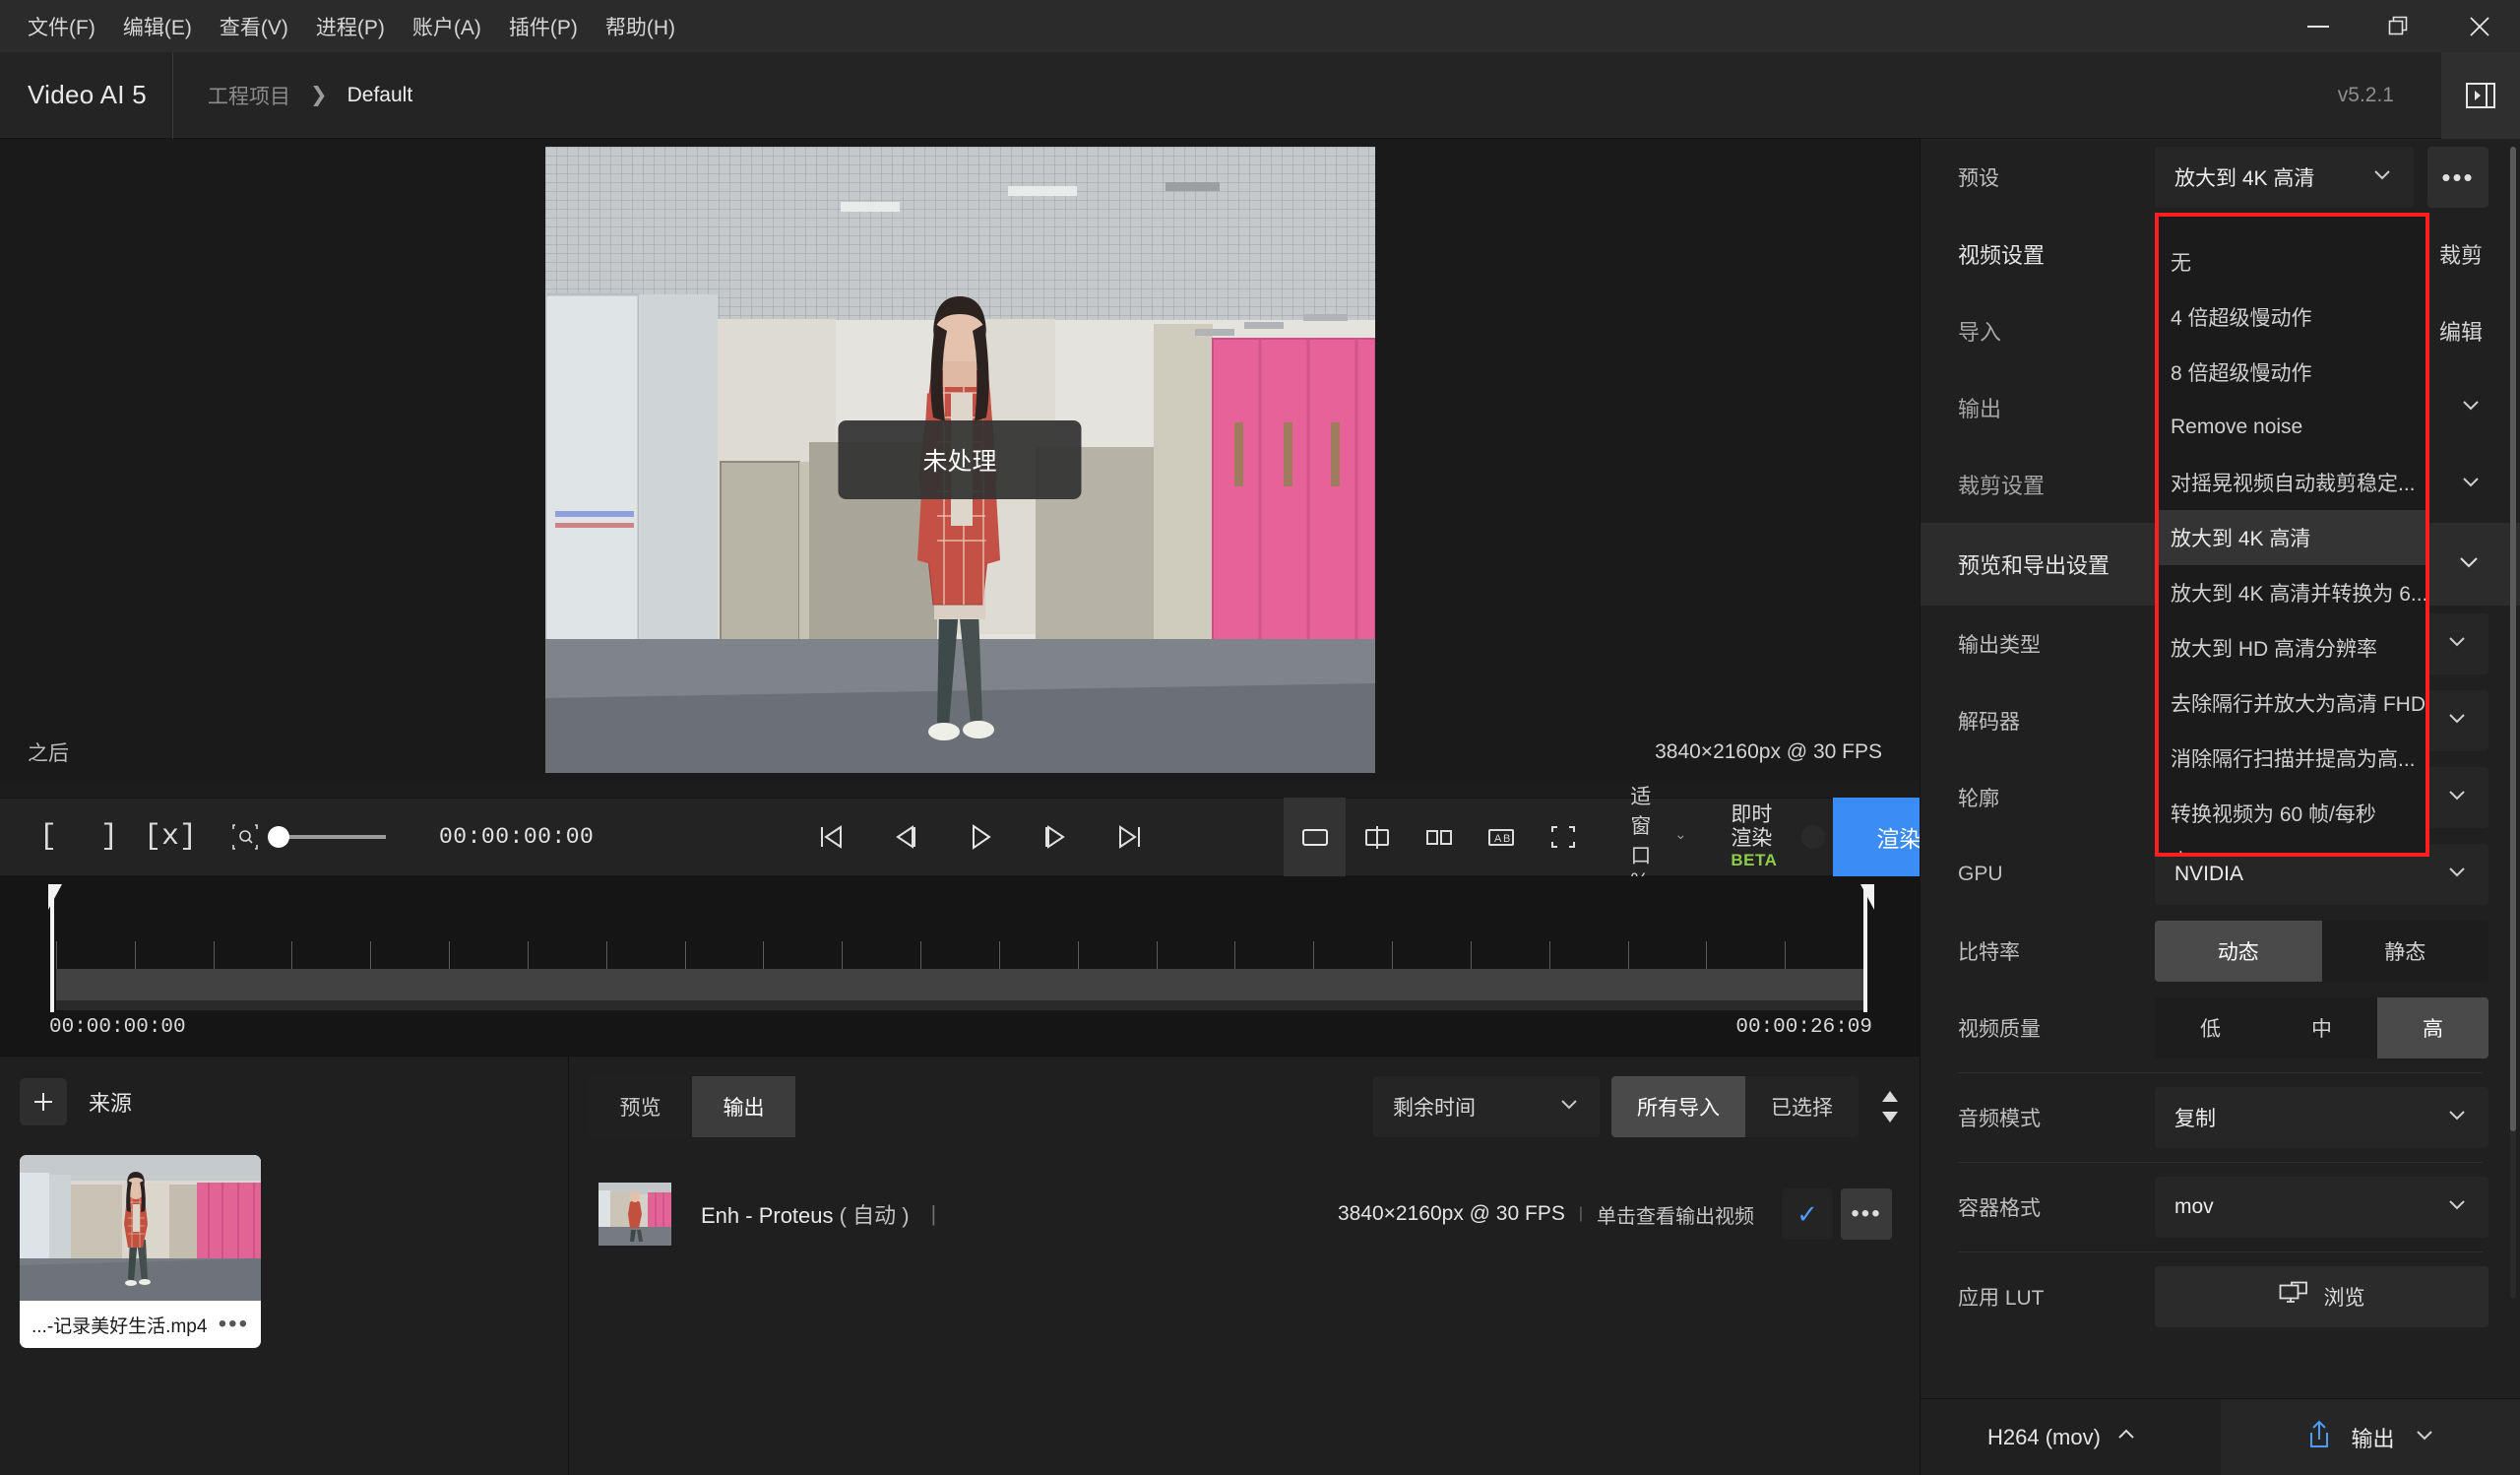 The height and width of the screenshot is (1475, 2520). Describe the element at coordinates (959, 460) in the screenshot. I see `video-frame: 未处理` at that location.